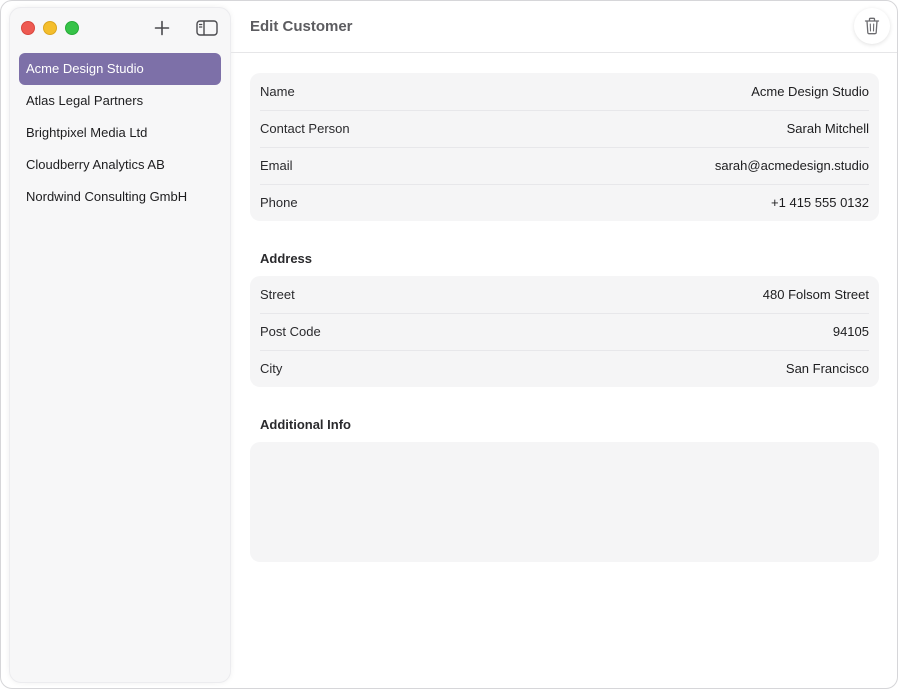  I want to click on city-row: City San Francisco, so click(564, 368).